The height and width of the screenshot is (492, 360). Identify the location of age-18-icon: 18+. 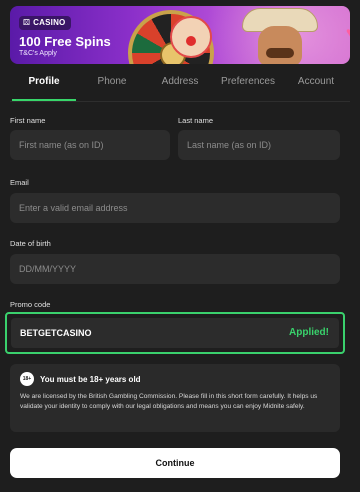
(27, 379).